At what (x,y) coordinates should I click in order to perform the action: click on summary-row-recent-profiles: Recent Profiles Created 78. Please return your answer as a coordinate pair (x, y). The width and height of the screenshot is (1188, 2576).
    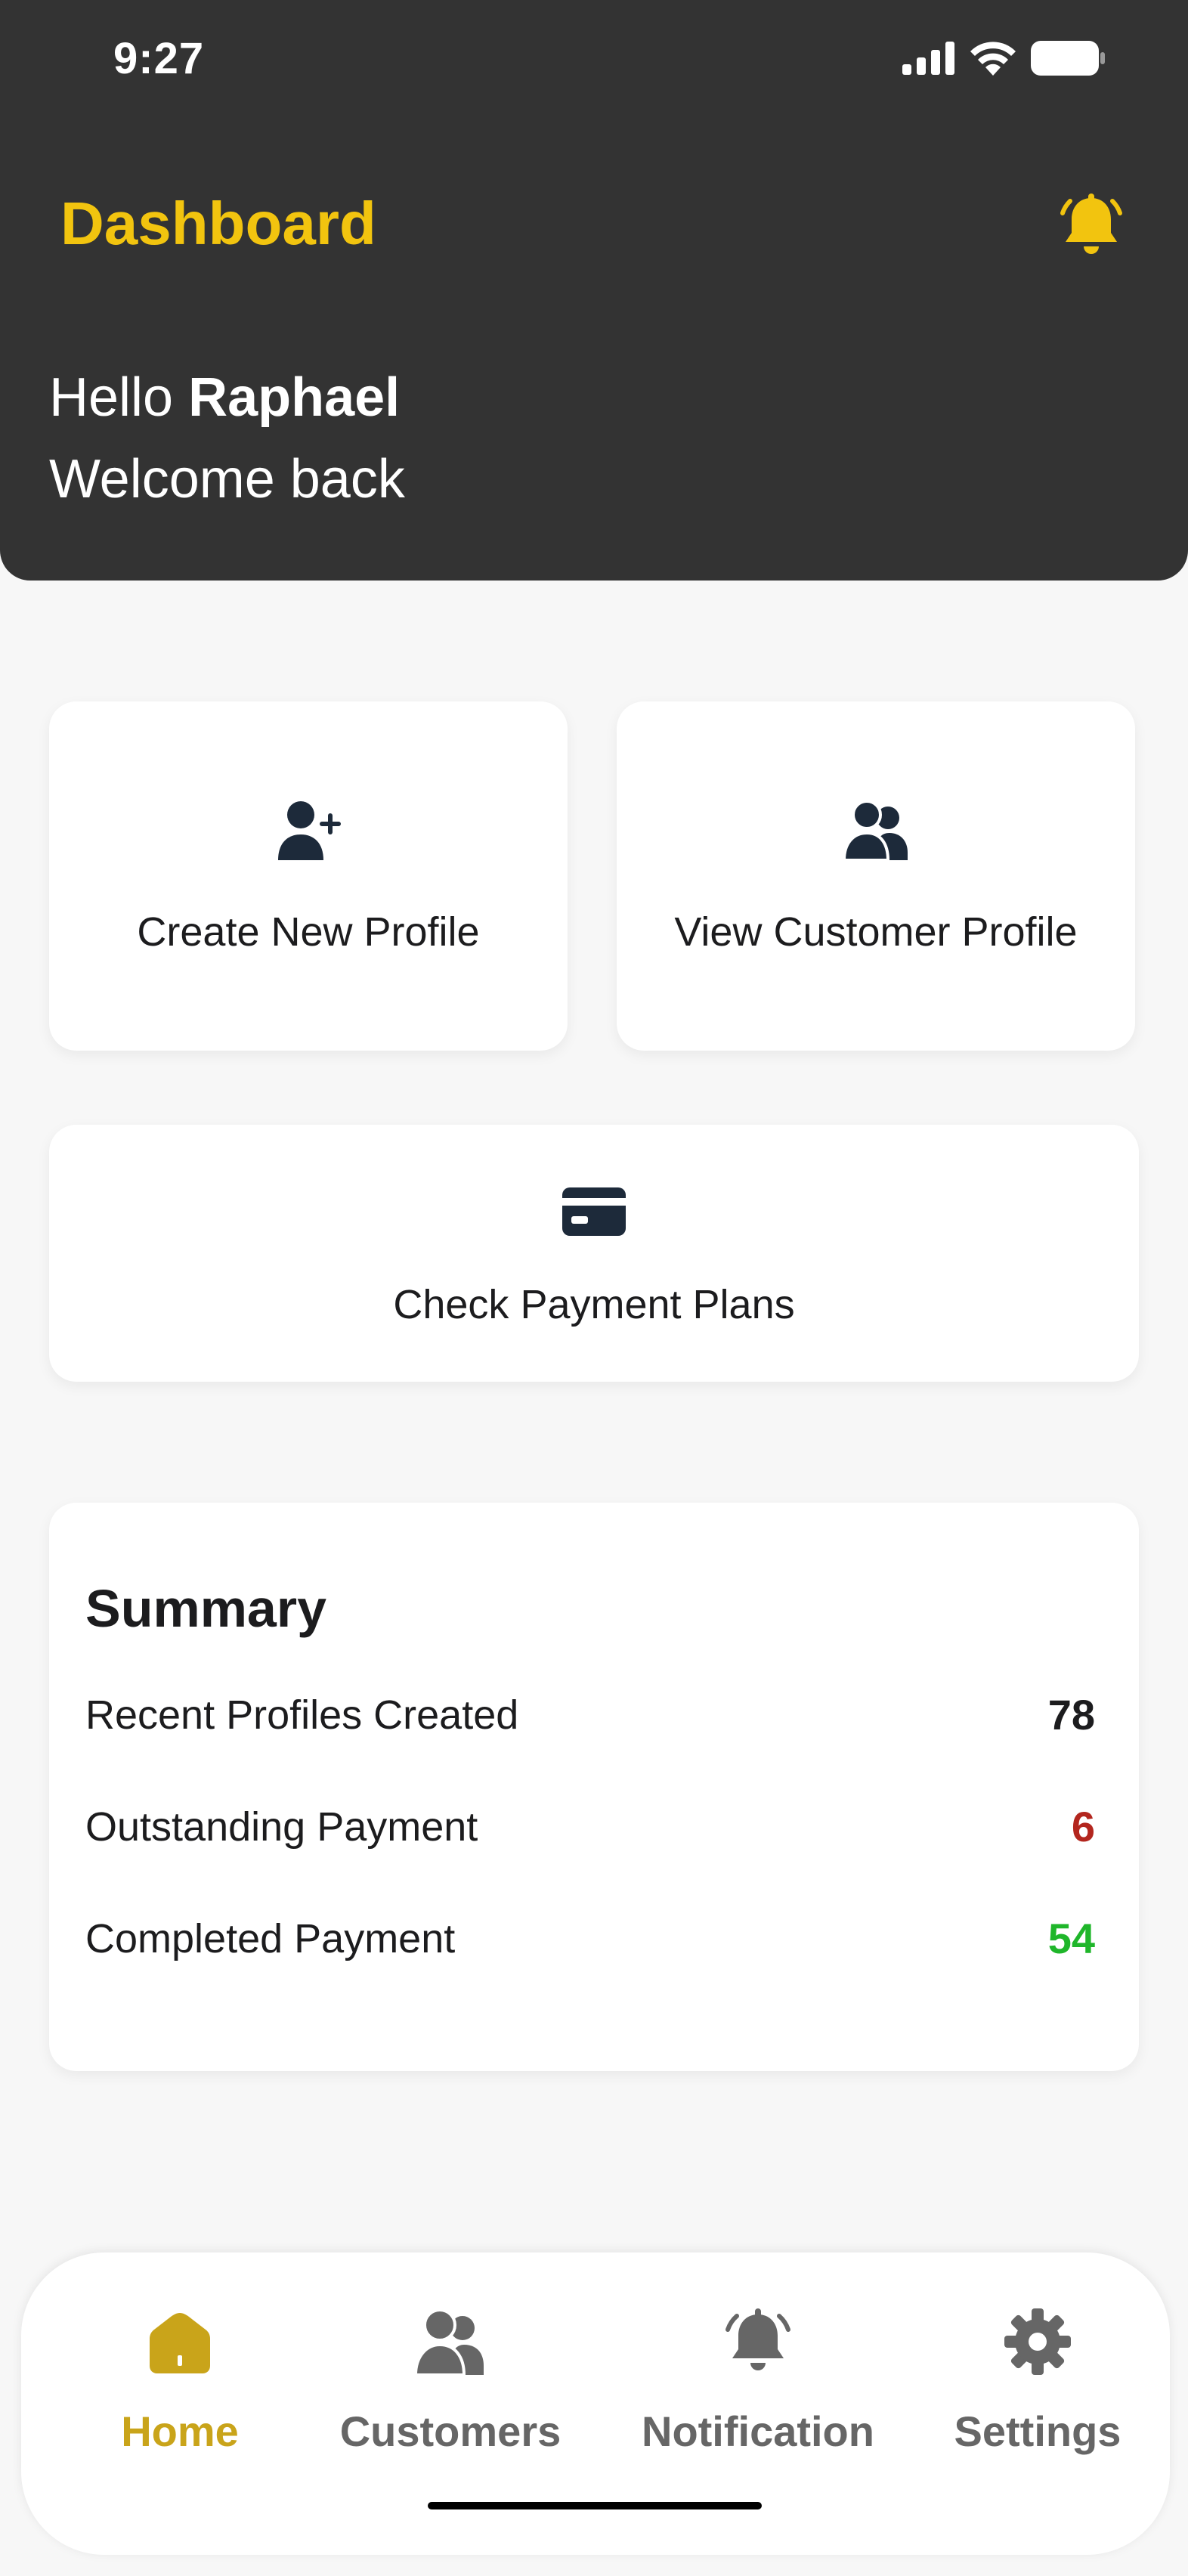
    Looking at the image, I should click on (590, 1714).